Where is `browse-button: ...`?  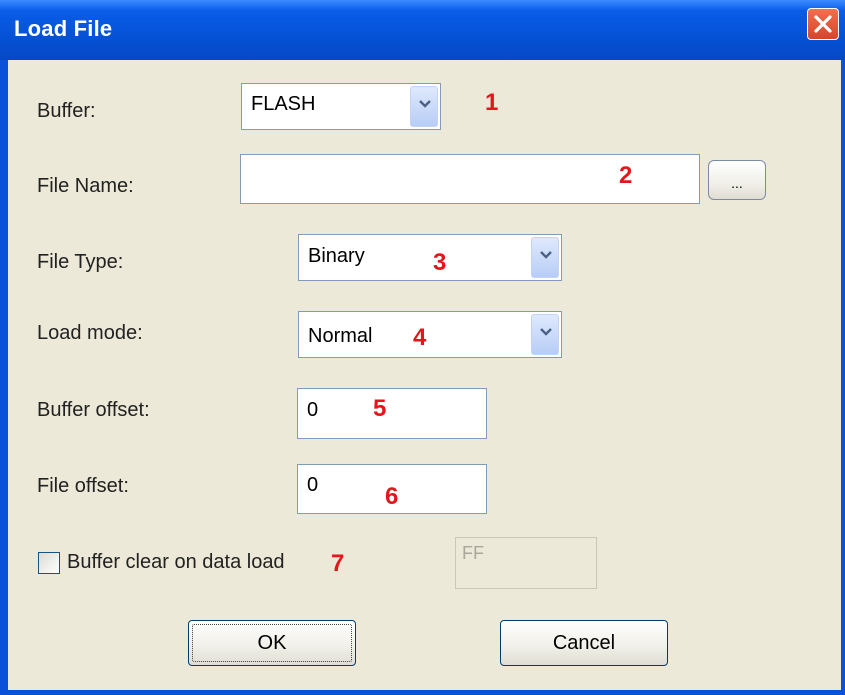
browse-button: ... is located at coordinates (737, 180).